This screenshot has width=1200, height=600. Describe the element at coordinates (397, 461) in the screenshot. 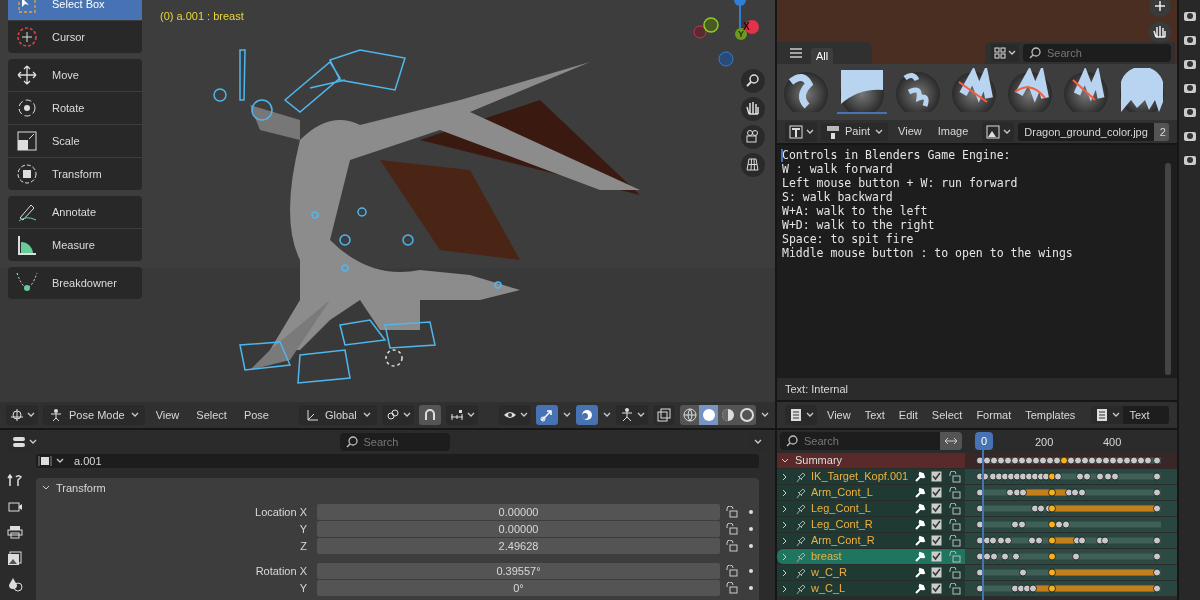

I see `object-name-field: a.001` at that location.